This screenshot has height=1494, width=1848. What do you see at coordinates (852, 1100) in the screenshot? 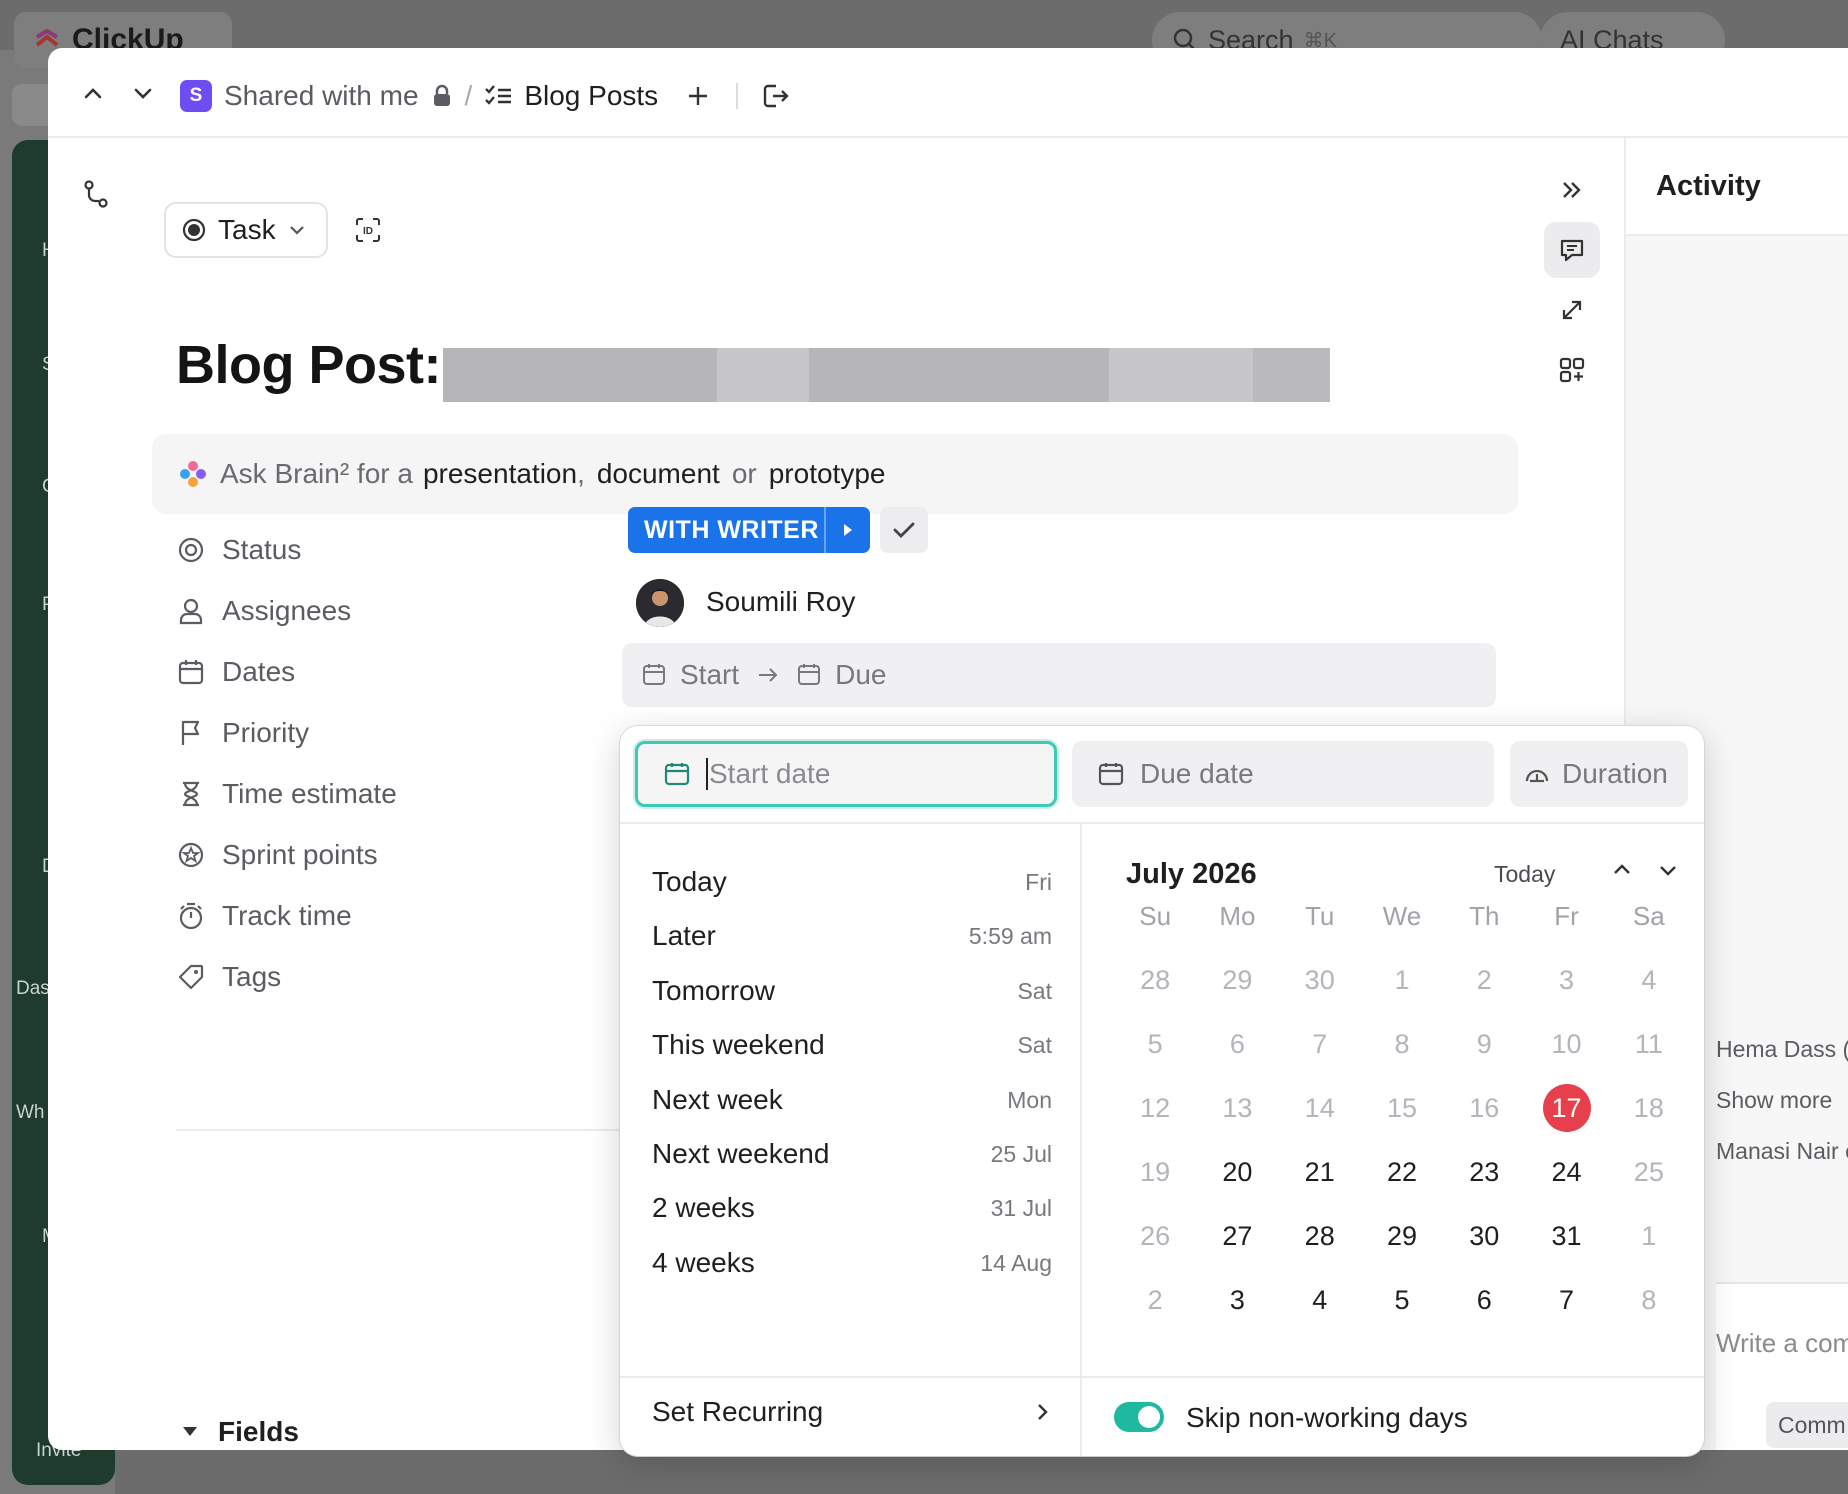
I see `quick-option-next-week: Next week Mon` at bounding box center [852, 1100].